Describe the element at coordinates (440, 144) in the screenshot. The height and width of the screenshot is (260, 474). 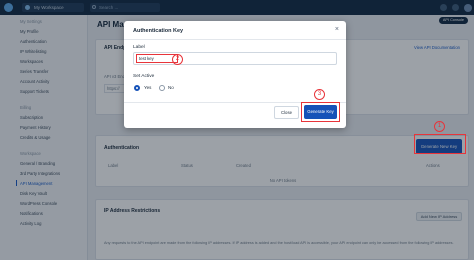
I see `annotation-box-generate-new-key` at that location.